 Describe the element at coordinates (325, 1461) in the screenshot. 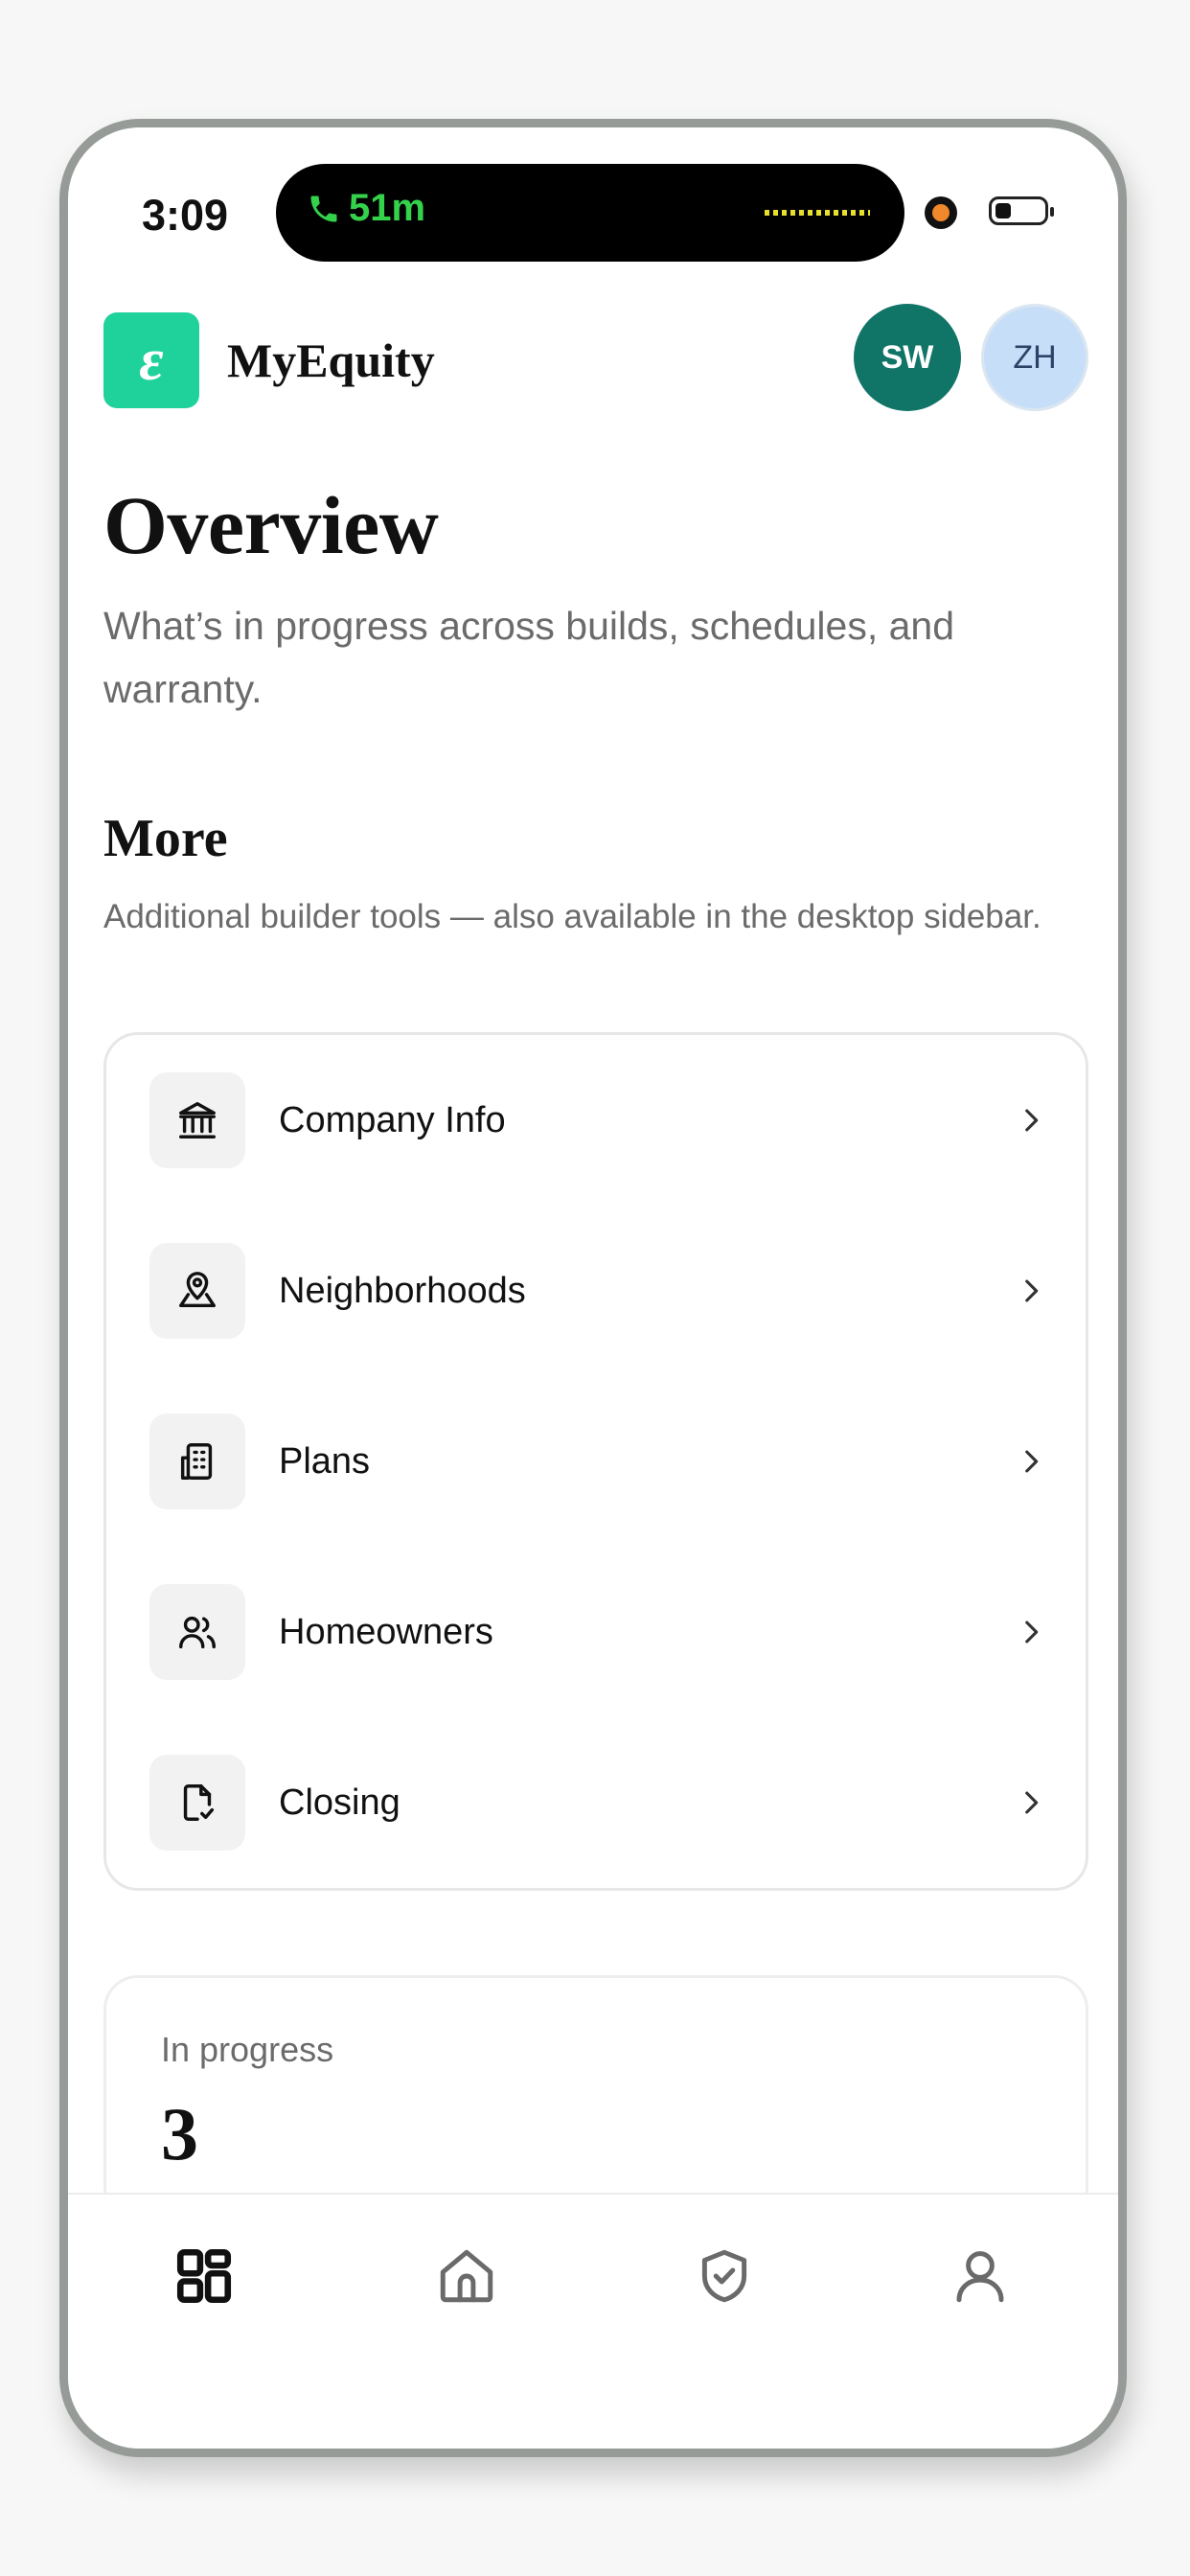

I see `menu-item-label: Plans` at that location.